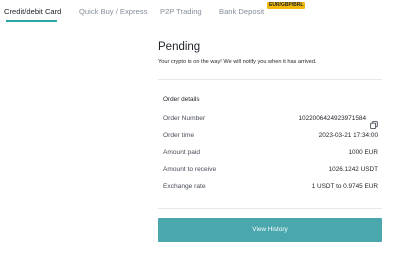  I want to click on active-tab-underline, so click(31, 21).